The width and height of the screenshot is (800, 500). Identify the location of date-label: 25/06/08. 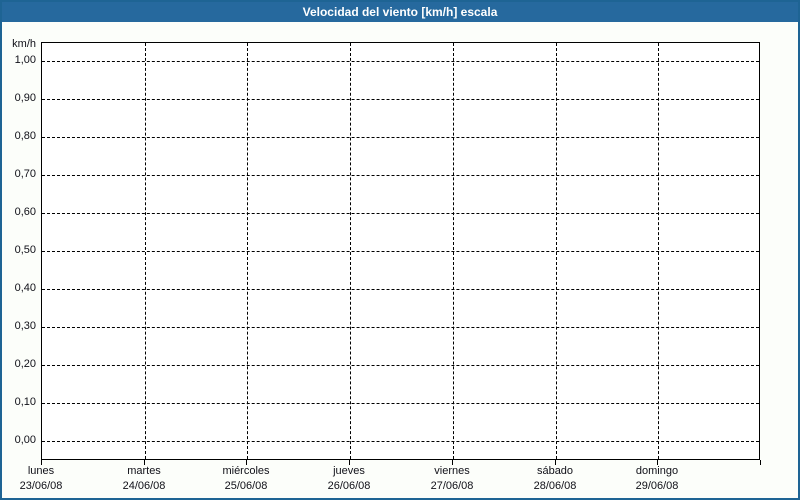
(246, 486).